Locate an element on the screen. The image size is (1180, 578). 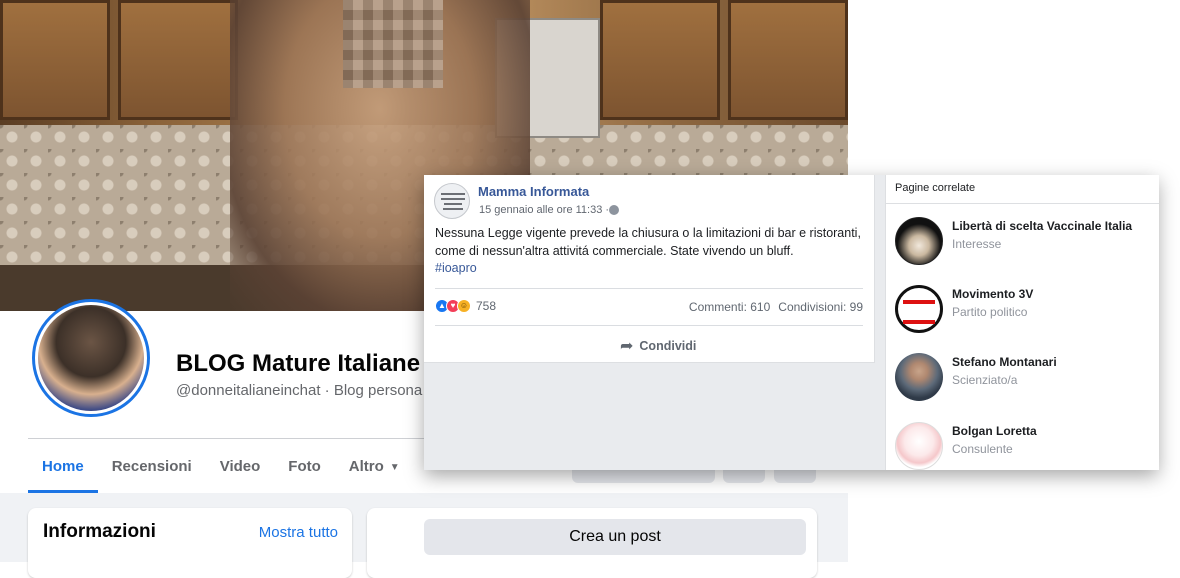
create-post-button: Crea un post is located at coordinates (615, 537).